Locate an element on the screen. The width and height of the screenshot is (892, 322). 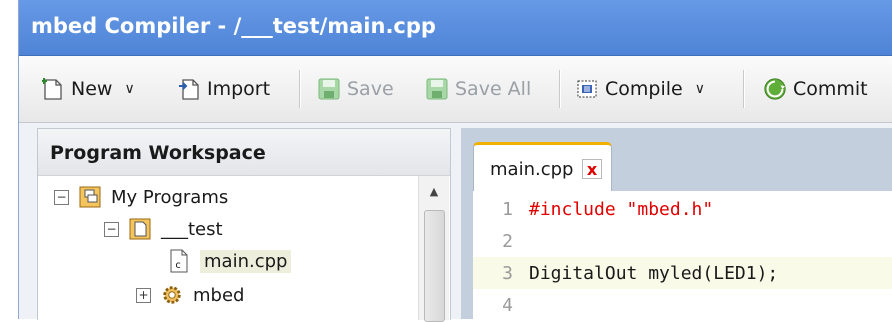
compile-button: Compile ∨ is located at coordinates (640, 89).